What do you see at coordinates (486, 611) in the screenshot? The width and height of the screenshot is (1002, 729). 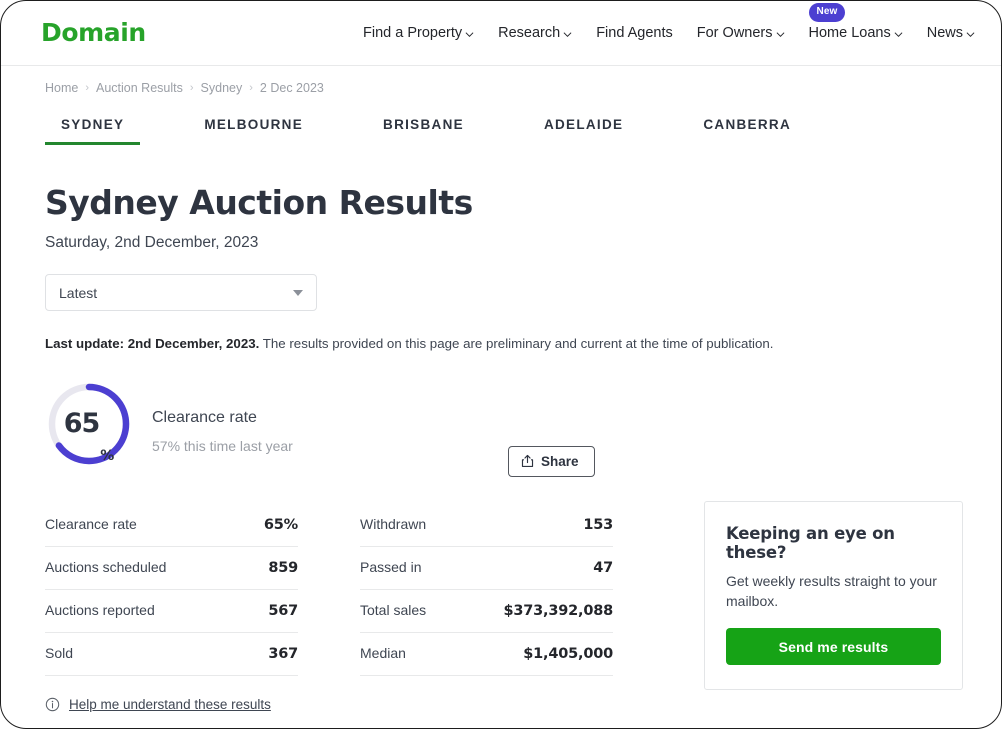 I see `table-row: Total sales $373,392,088` at bounding box center [486, 611].